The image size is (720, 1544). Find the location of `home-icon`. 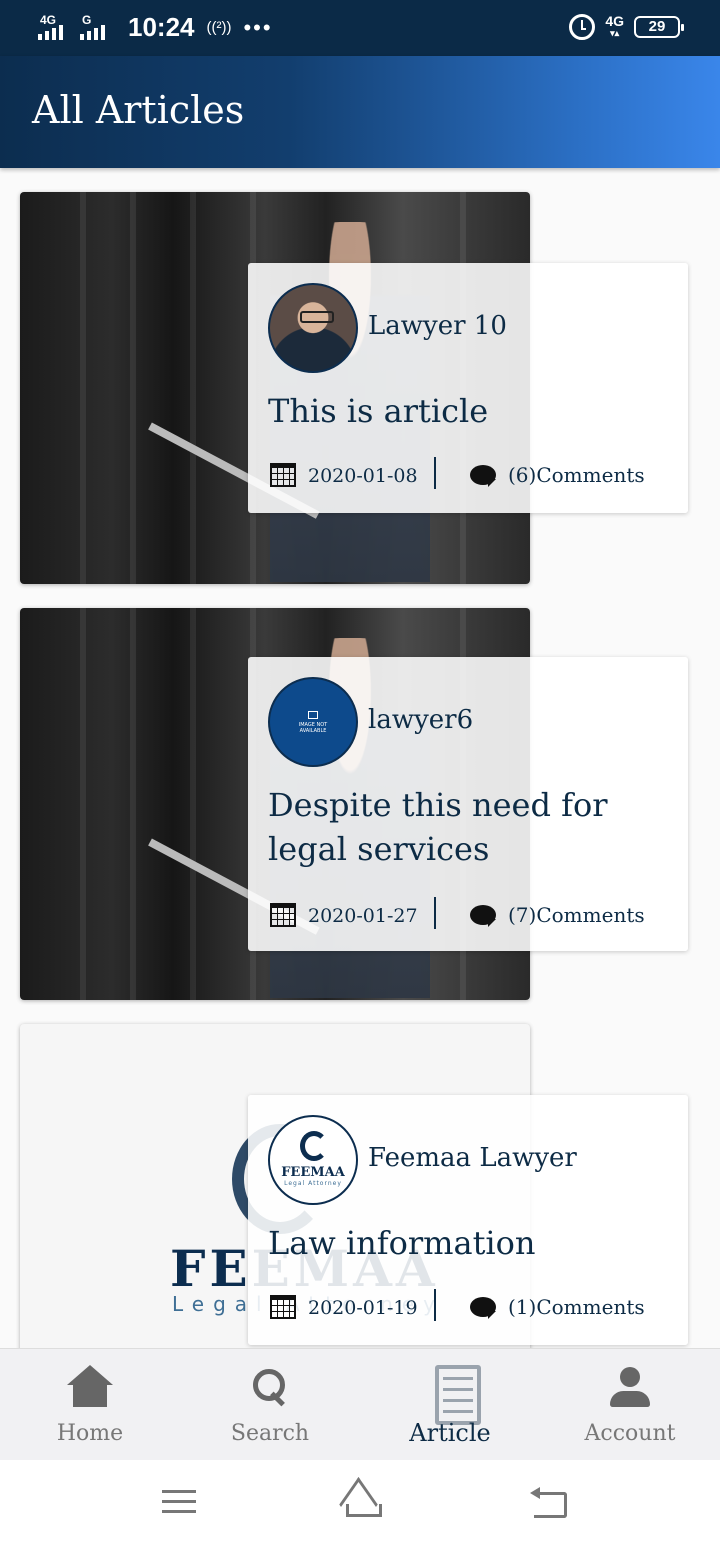

home-icon is located at coordinates (90, 1389).